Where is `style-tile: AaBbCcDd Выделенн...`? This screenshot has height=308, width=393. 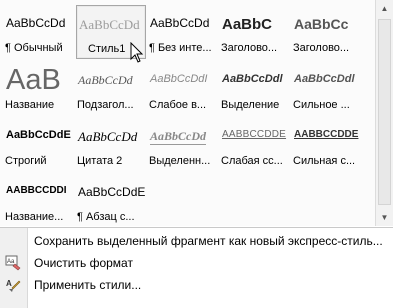
style-tile: AaBbCcDd Выделенн... is located at coordinates (183, 145).